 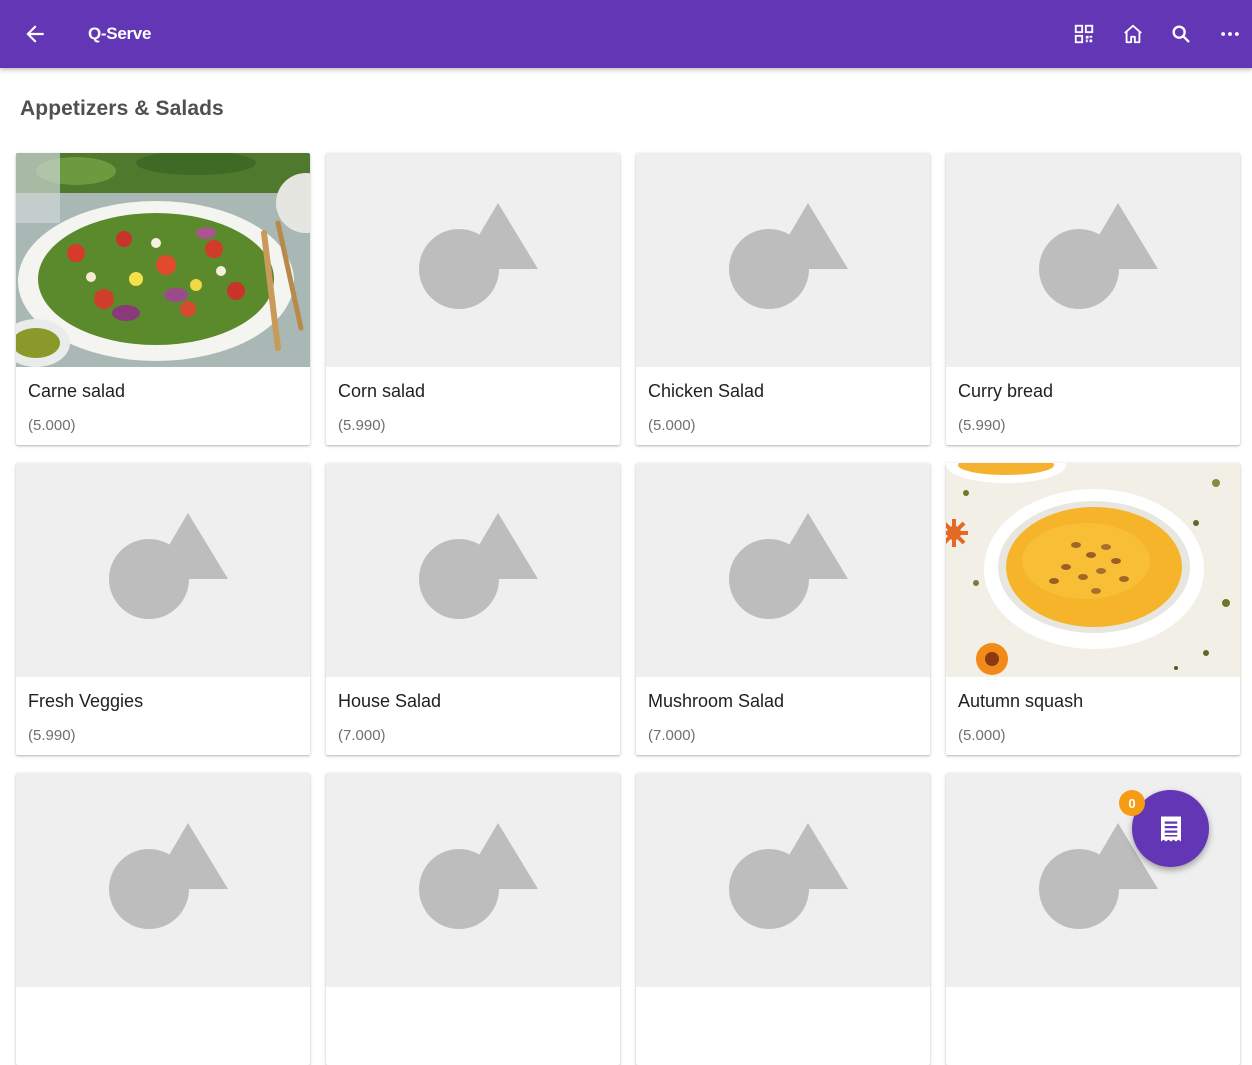 What do you see at coordinates (1006, 391) in the screenshot?
I see `item-name: Curry bread` at bounding box center [1006, 391].